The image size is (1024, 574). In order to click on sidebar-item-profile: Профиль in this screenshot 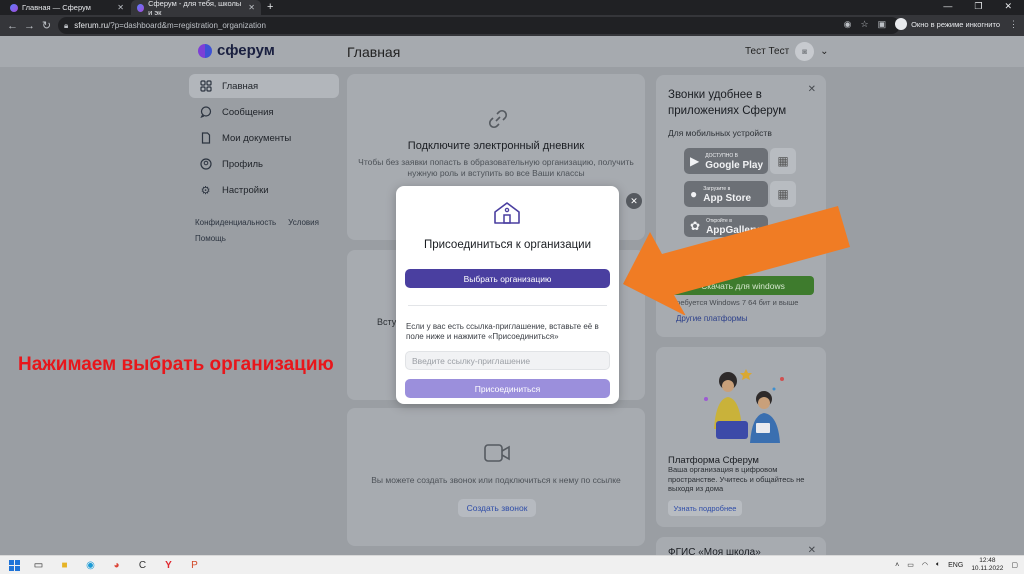, I will do `click(264, 164)`.